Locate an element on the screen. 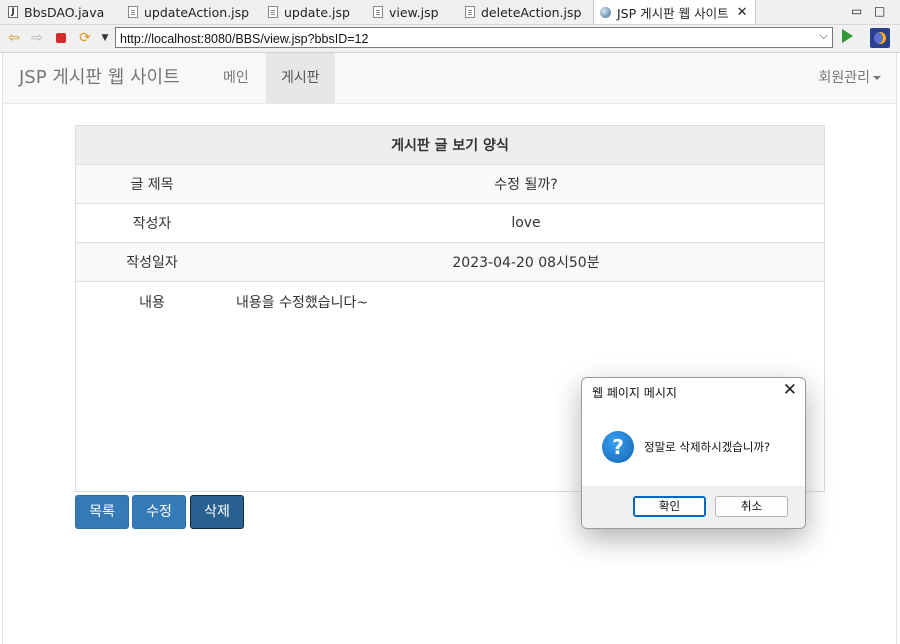 Image resolution: width=900 pixels, height=644 pixels. member-dropdown-label: 회원관리 is located at coordinates (844, 78).